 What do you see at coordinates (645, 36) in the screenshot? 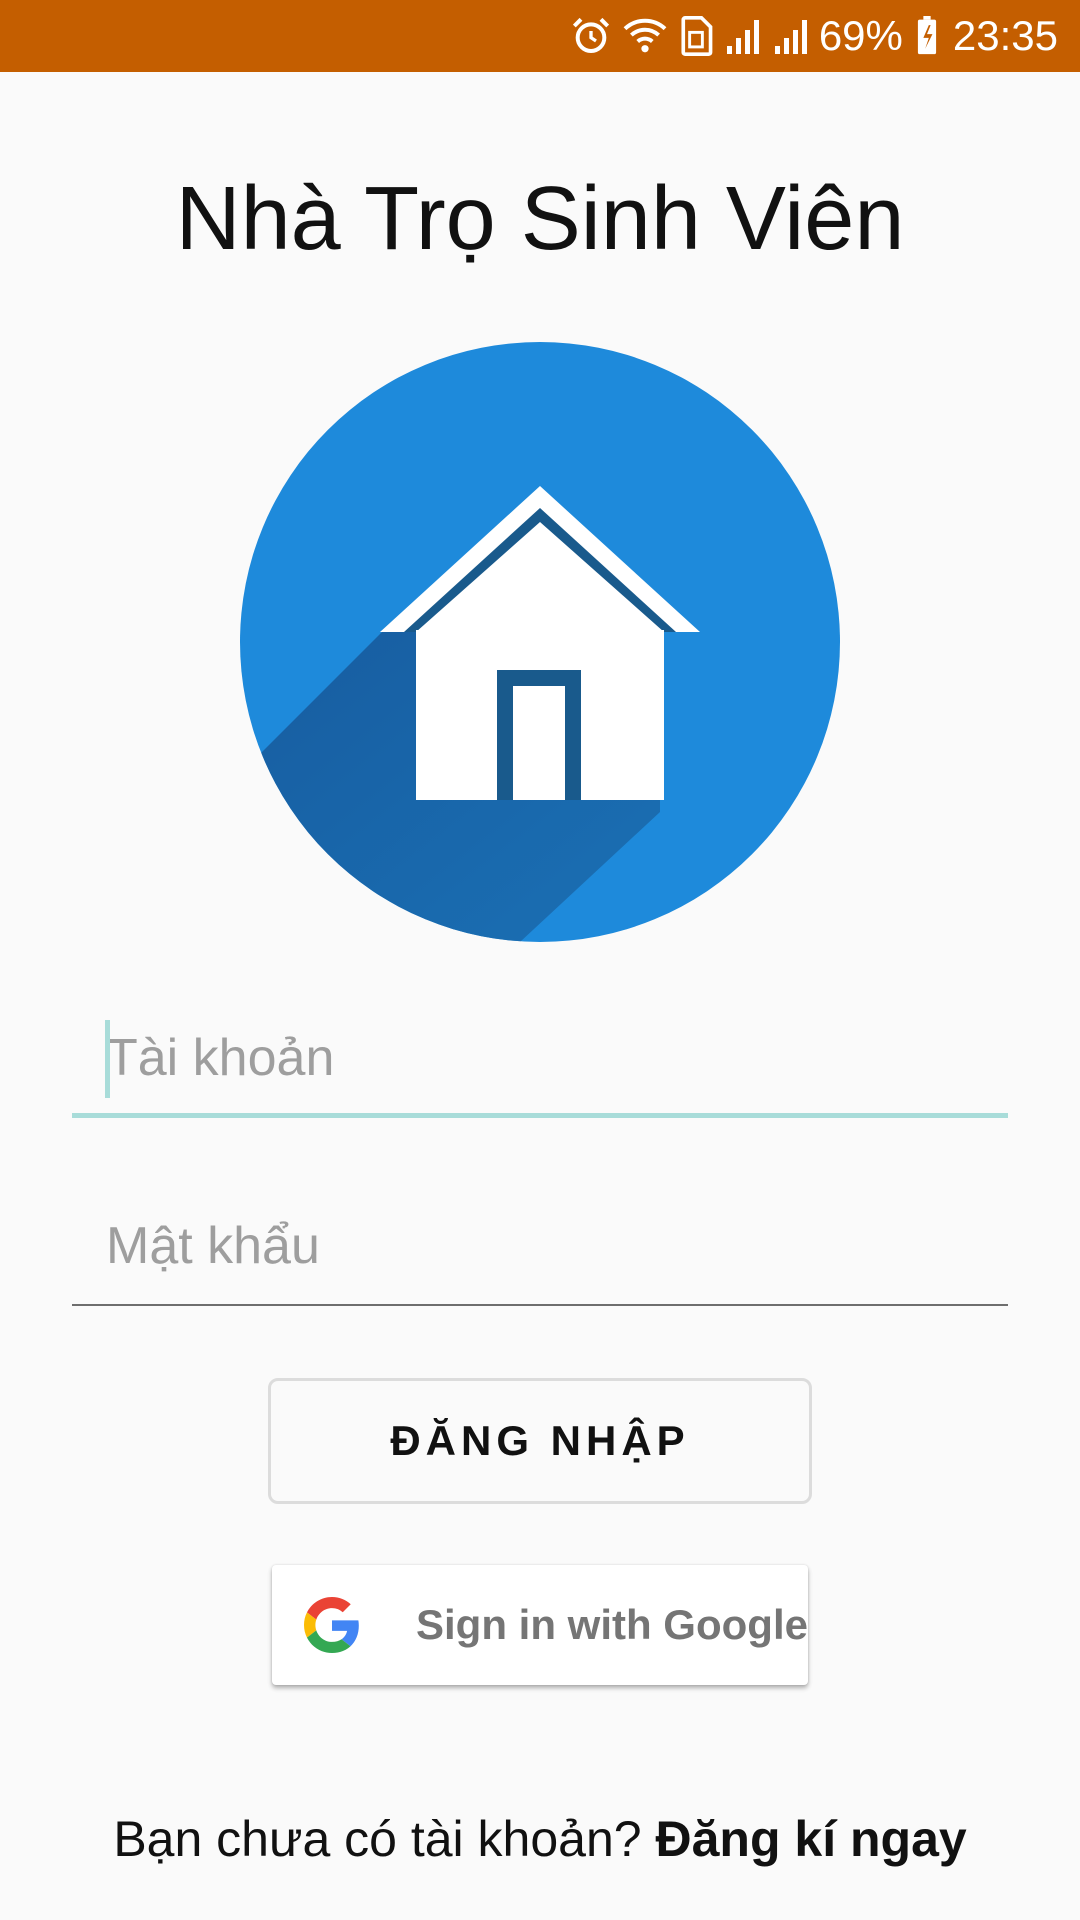
I see `wifi-icon` at bounding box center [645, 36].